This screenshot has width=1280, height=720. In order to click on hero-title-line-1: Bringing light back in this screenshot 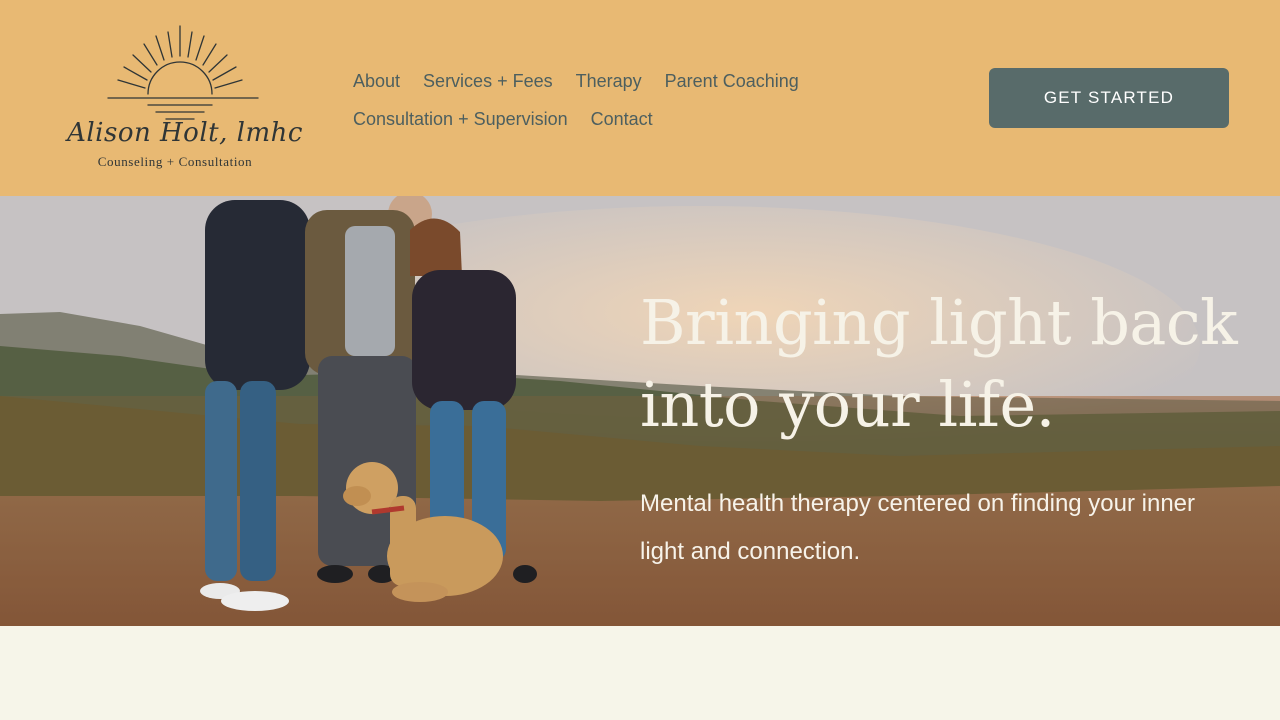, I will do `click(939, 322)`.